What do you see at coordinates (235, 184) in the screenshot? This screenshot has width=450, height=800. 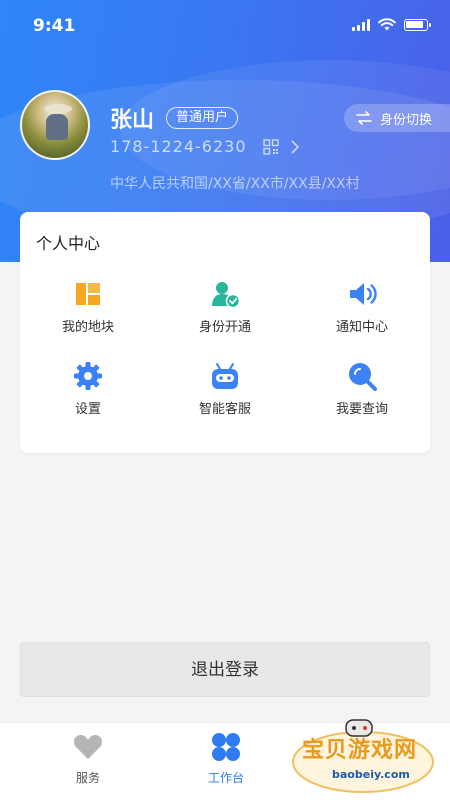 I see `user-address: 中华人民共和国/XX省/XX市/XX县/XX村` at bounding box center [235, 184].